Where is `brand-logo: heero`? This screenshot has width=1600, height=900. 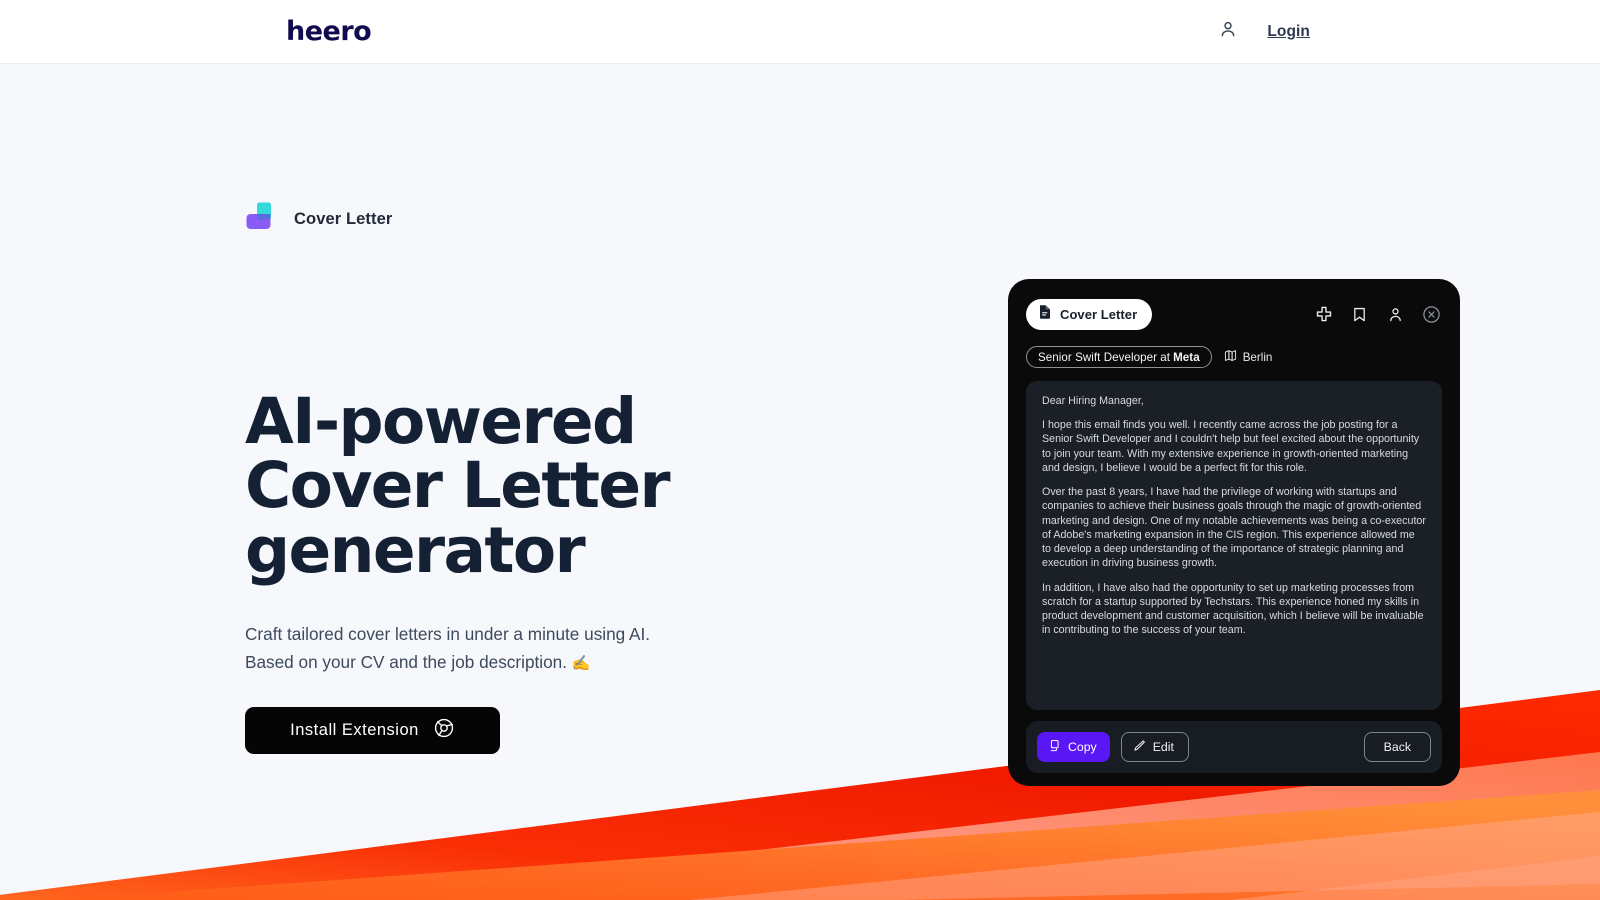 brand-logo: heero is located at coordinates (329, 31).